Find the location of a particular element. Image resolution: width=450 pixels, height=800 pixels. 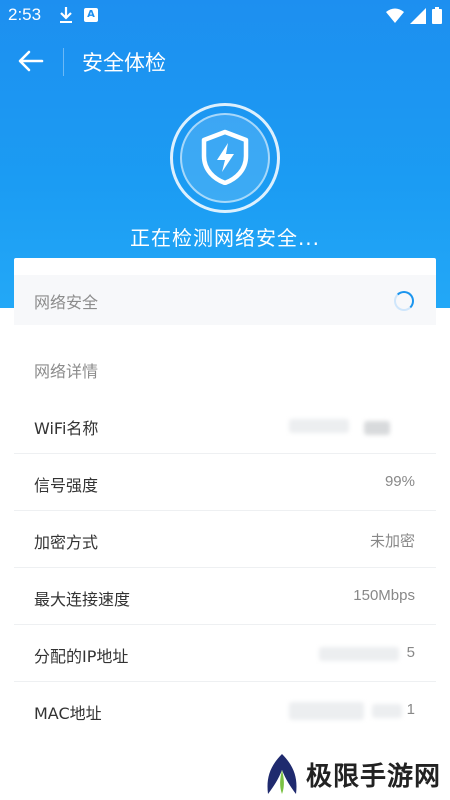

detail-row-mac: MAC地址 1 is located at coordinates (225, 710).